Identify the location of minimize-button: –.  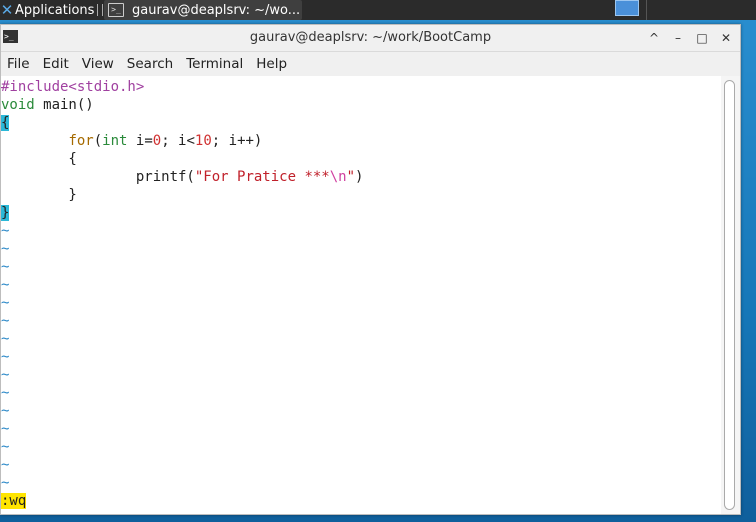
(678, 38).